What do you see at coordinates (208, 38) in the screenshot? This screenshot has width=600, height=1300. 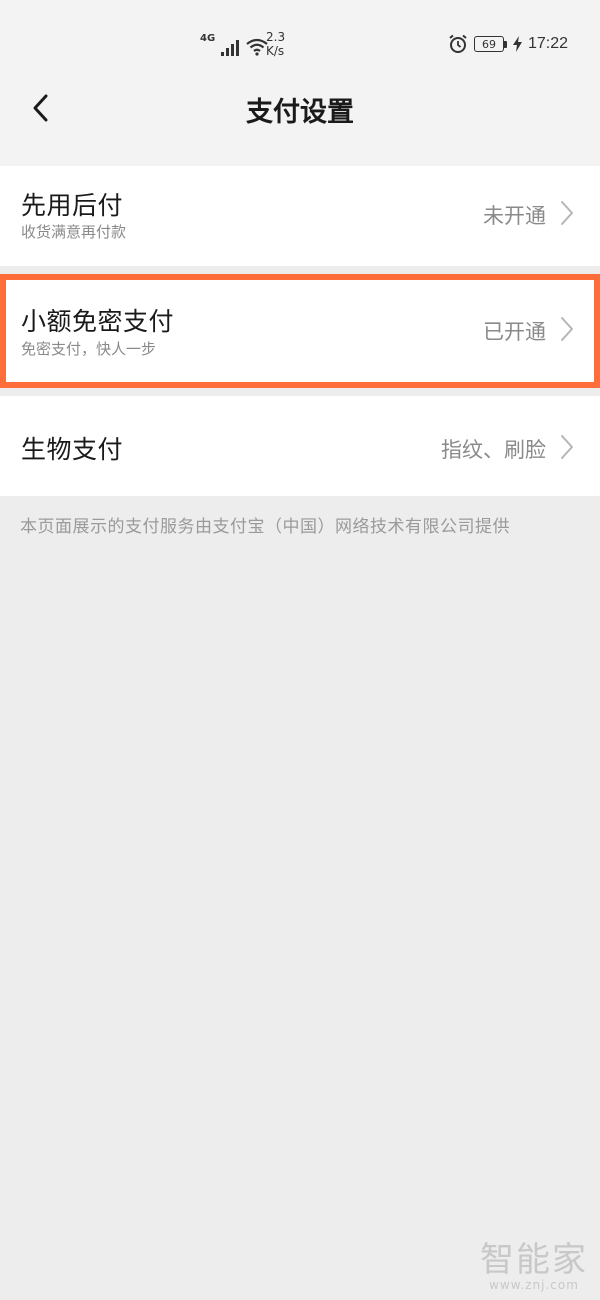 I see `network-type: 4G` at bounding box center [208, 38].